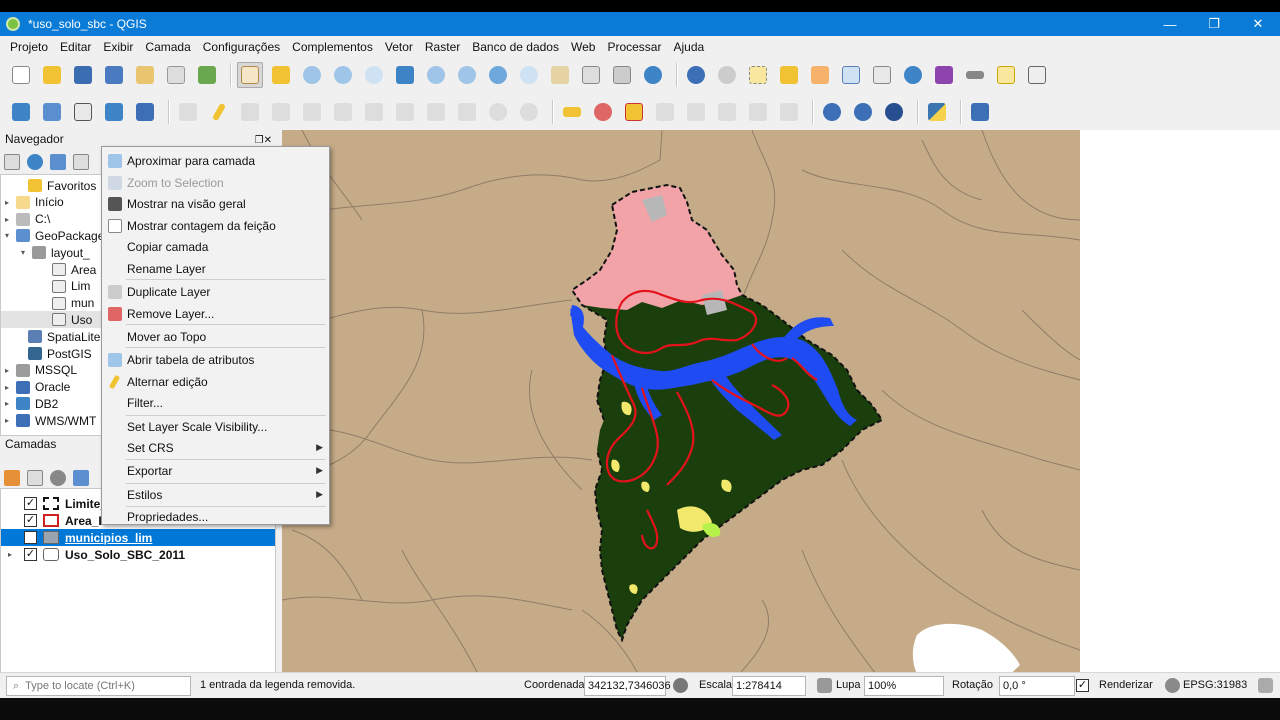 The image size is (1280, 720). Describe the element at coordinates (560, 75) in the screenshot. I see `new-map-view-button` at that location.